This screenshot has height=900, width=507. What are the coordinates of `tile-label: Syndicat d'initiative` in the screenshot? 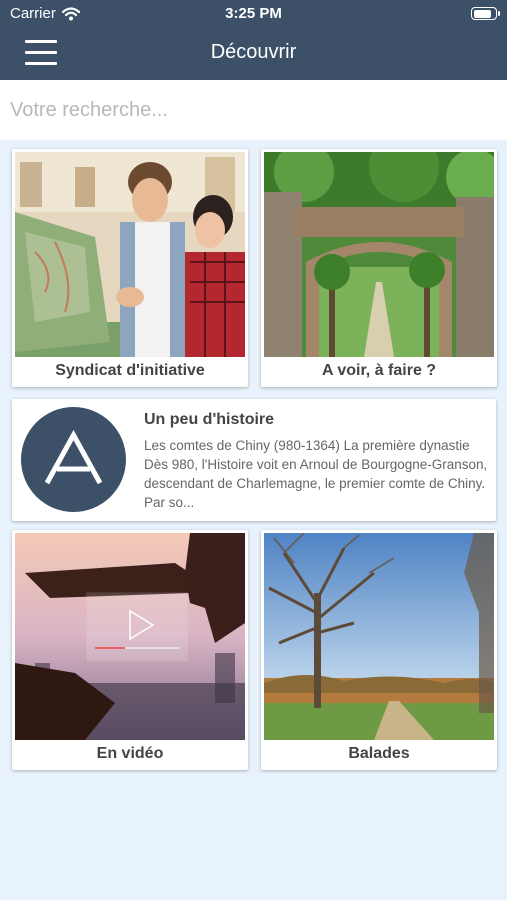 It's located at (130, 370).